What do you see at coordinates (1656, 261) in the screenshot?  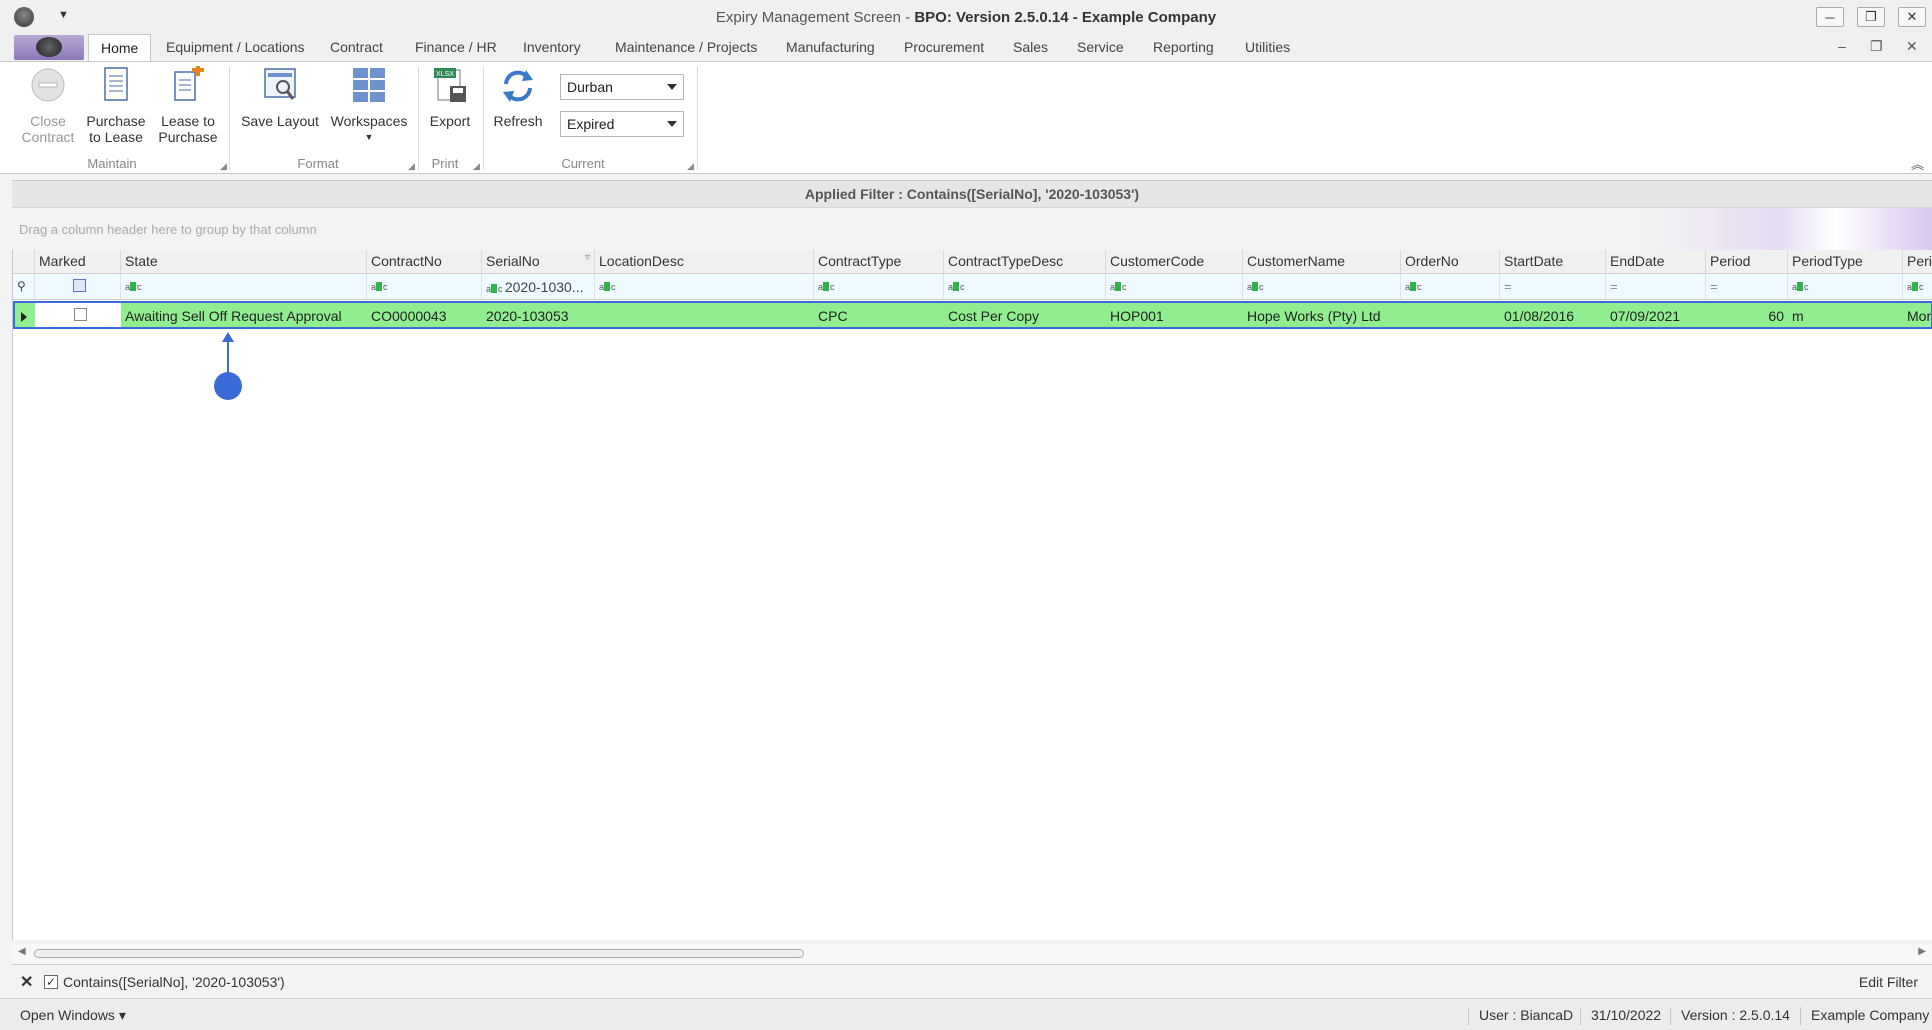 I see `column-header-enddate: EndDate` at bounding box center [1656, 261].